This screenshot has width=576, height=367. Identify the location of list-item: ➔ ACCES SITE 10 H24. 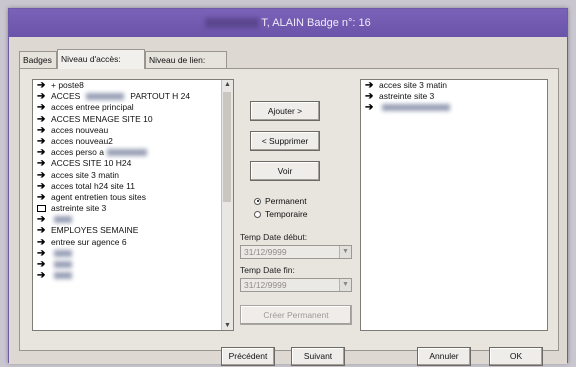
(133, 163).